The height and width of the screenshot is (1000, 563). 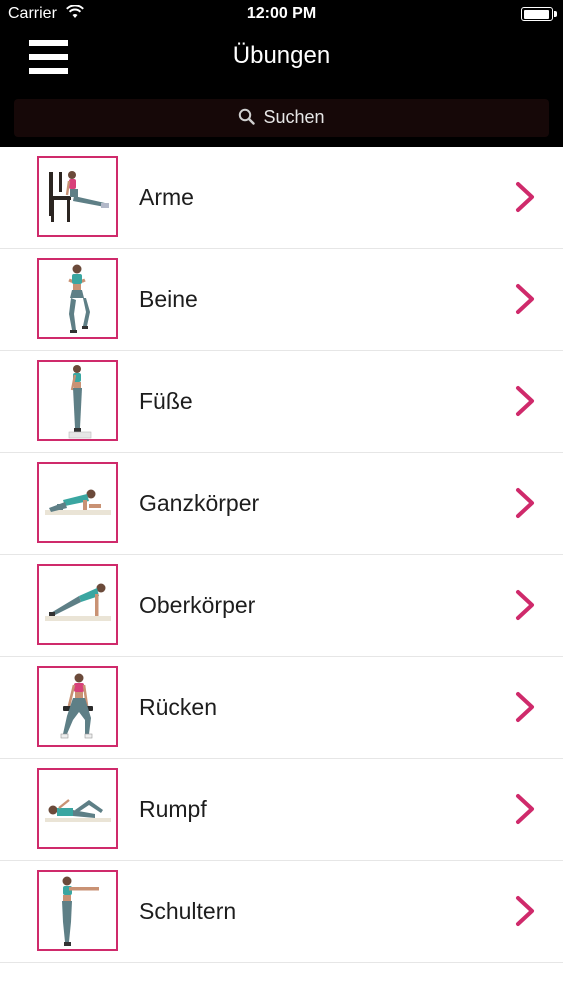 I want to click on list-item-label: Oberkörper, so click(x=197, y=605).